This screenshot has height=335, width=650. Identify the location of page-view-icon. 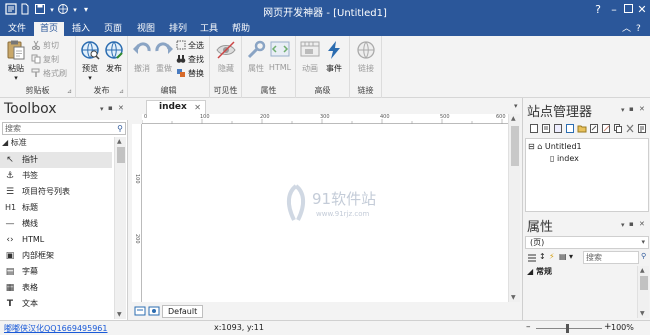
(140, 311).